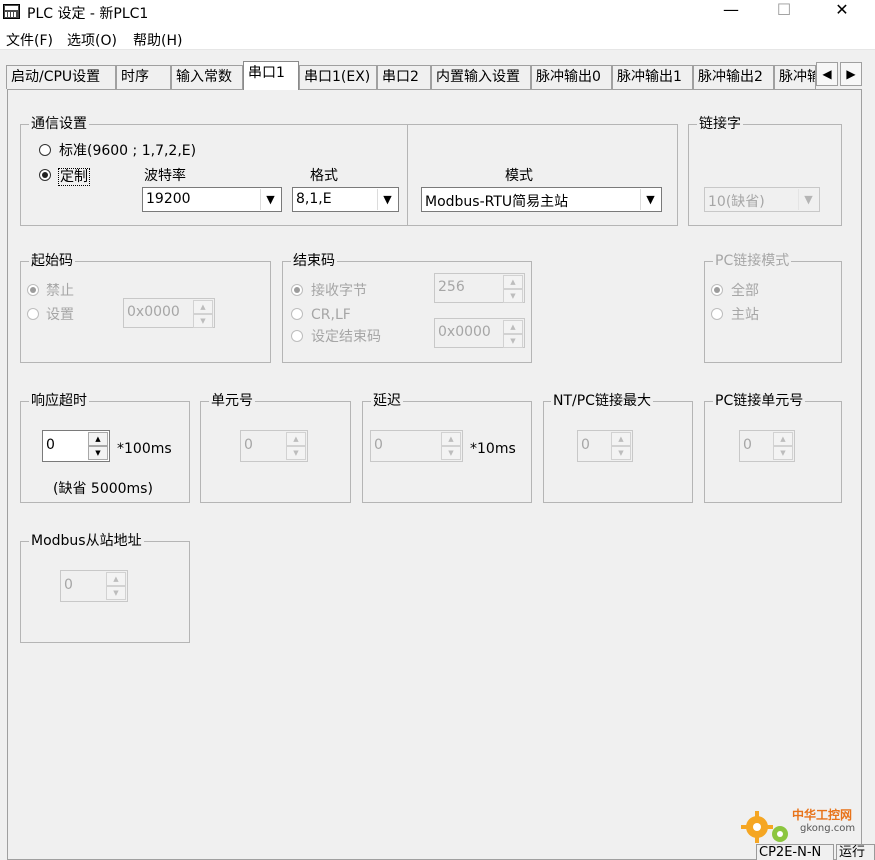 Image resolution: width=875 pixels, height=860 pixels. I want to click on end-code-set-label: 设定结束码, so click(346, 337).